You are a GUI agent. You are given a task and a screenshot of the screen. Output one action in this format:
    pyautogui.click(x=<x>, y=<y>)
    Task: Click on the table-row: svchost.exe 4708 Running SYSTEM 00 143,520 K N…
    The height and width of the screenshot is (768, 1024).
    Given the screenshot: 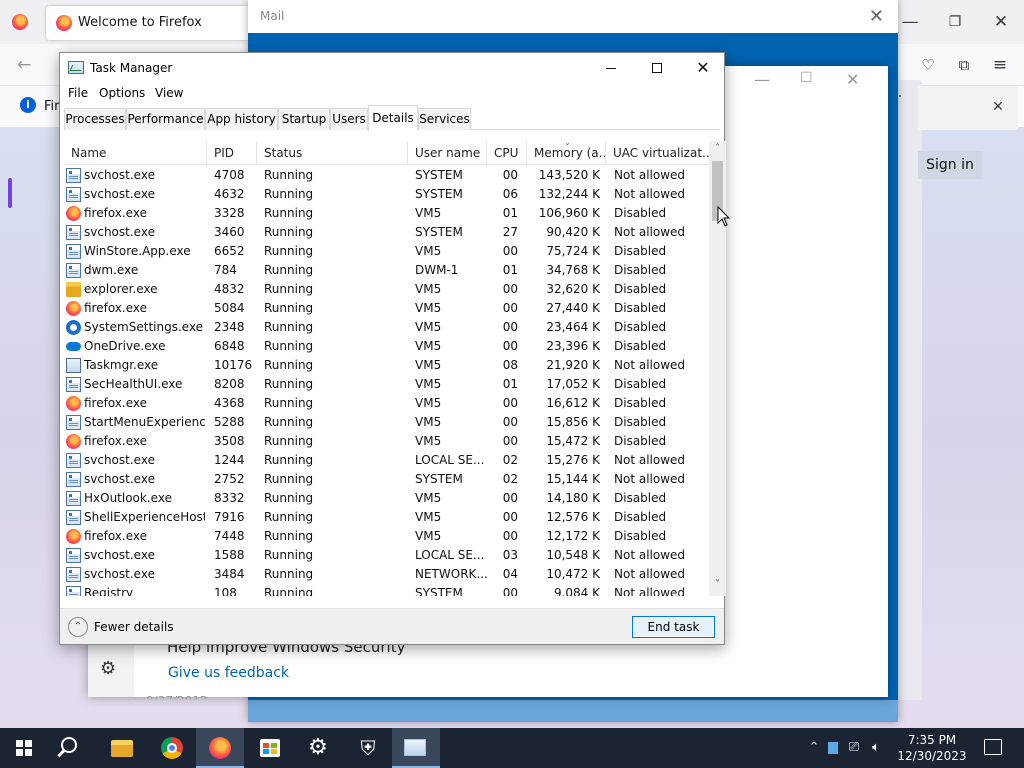 What is the action you would take?
    pyautogui.click(x=386, y=175)
    